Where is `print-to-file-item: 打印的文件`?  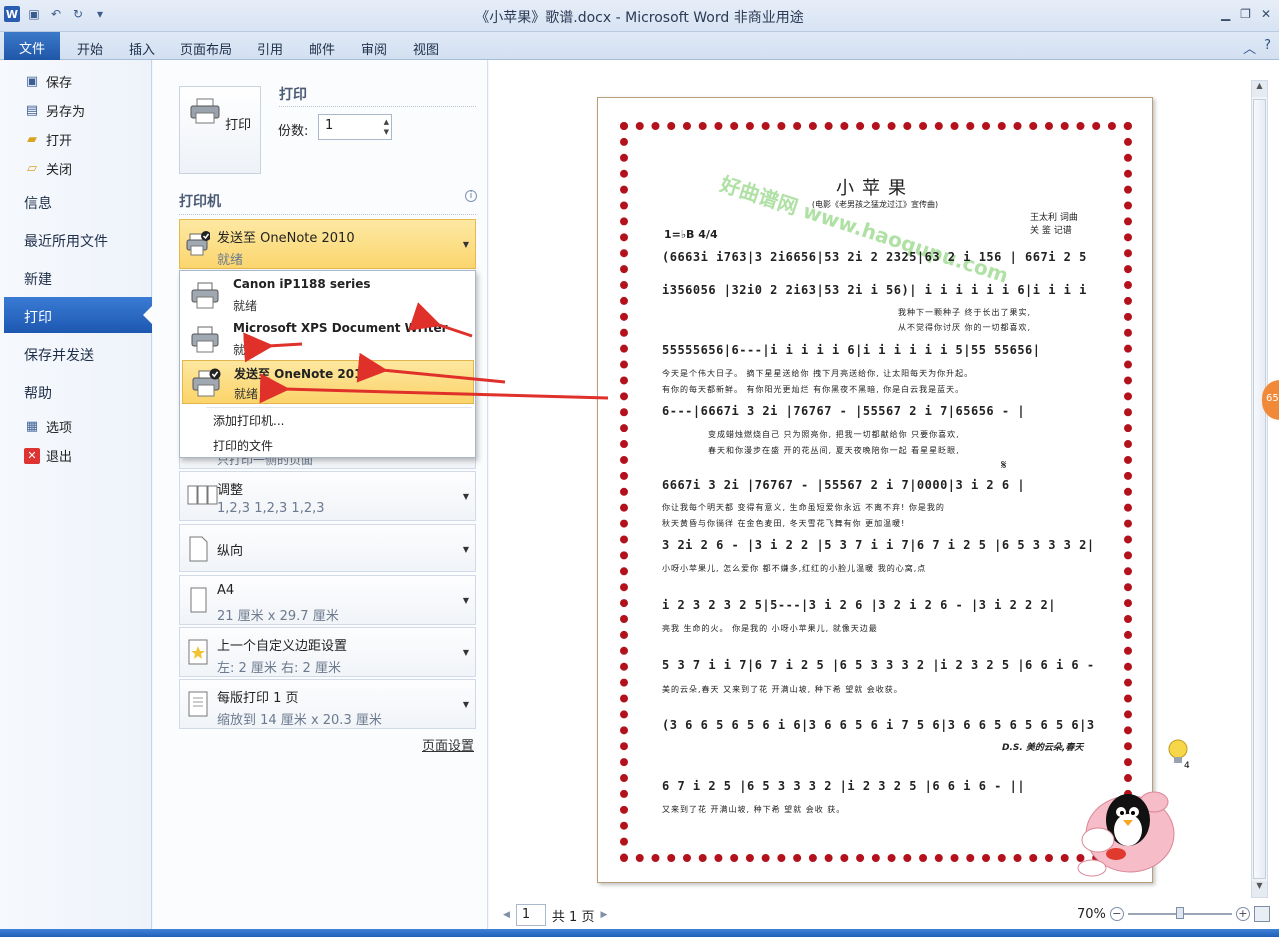 print-to-file-item: 打印的文件 is located at coordinates (243, 445).